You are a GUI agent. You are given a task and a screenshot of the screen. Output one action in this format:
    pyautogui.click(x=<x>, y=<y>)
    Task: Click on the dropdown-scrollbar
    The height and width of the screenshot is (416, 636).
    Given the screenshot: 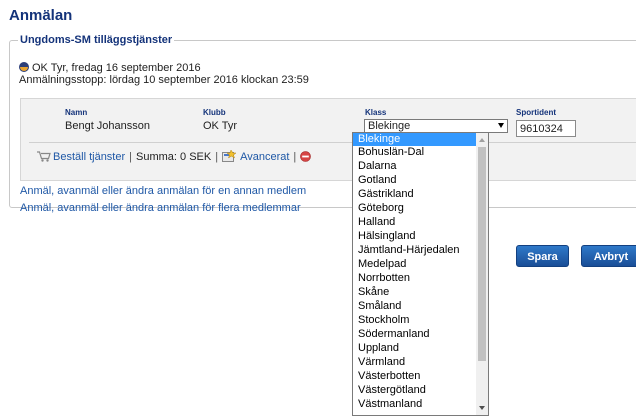 What is the action you would take?
    pyautogui.click(x=482, y=274)
    